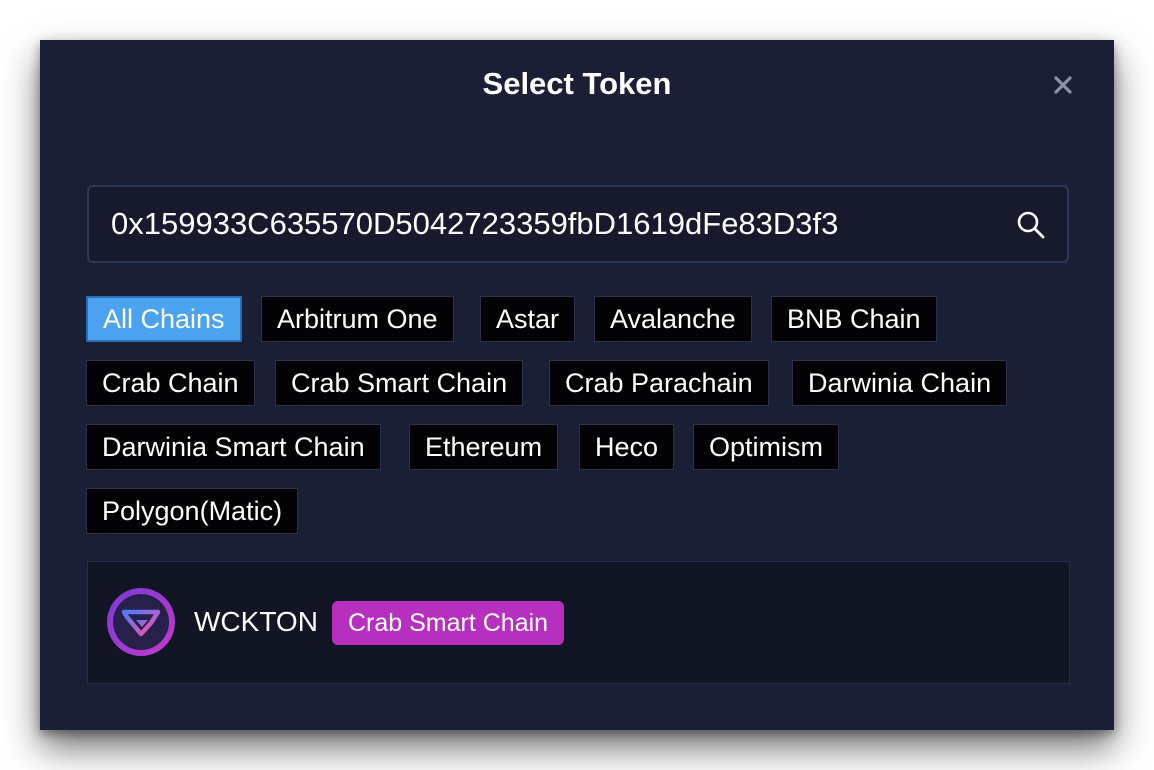 The height and width of the screenshot is (770, 1154). Describe the element at coordinates (854, 319) in the screenshot. I see `chain-filter-chip: BNB Chain` at that location.